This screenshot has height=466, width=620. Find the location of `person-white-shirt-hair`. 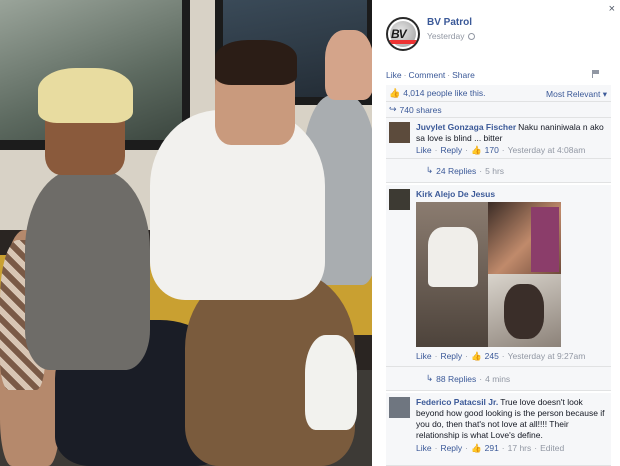

person-white-shirt-hair is located at coordinates (256, 62).